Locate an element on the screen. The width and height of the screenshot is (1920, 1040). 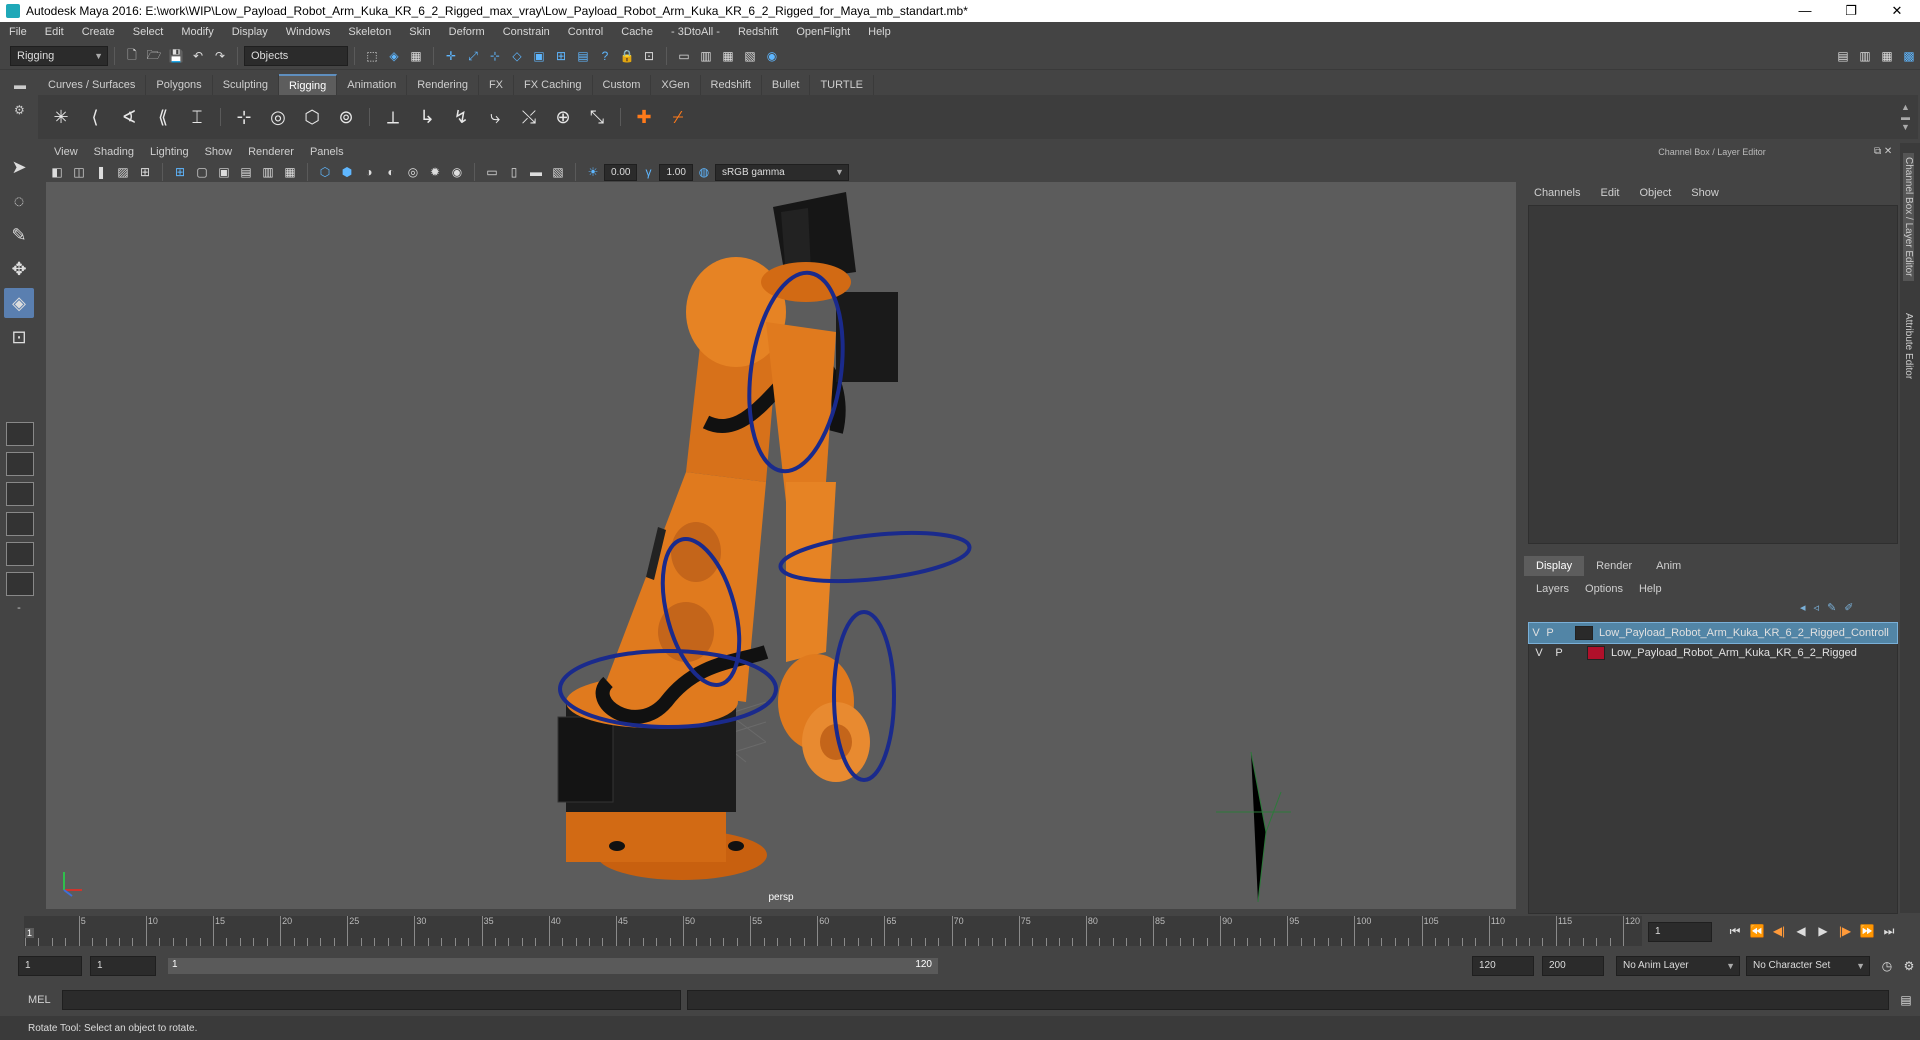
wireframe-icon: ⊞ is located at coordinates (180, 172).